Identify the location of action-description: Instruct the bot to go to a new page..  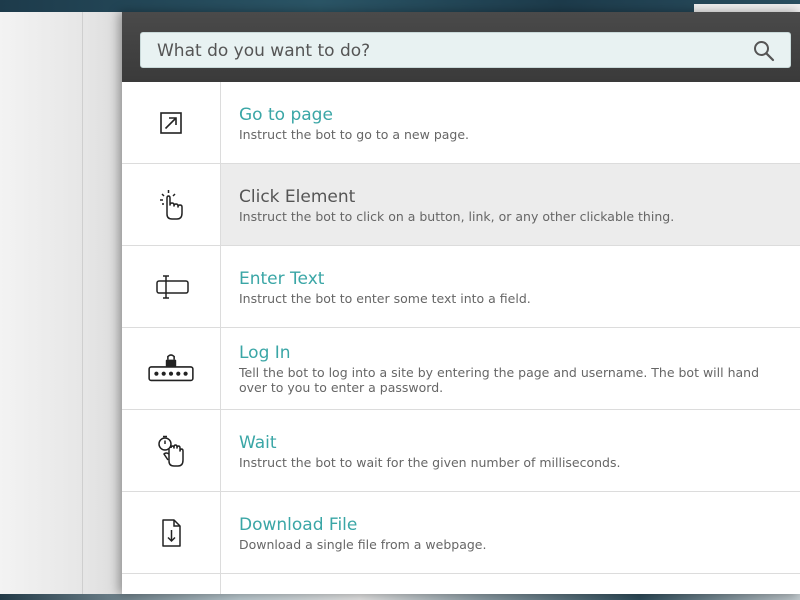
(354, 134).